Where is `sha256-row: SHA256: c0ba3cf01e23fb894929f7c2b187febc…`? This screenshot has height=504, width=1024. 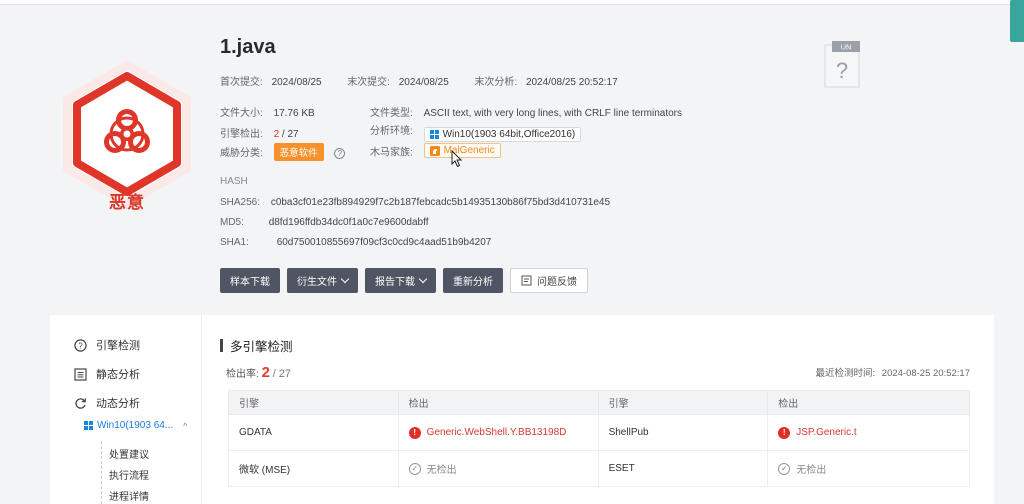 sha256-row: SHA256: c0ba3cf01e23fb894929f7c2b187febc… is located at coordinates (415, 202).